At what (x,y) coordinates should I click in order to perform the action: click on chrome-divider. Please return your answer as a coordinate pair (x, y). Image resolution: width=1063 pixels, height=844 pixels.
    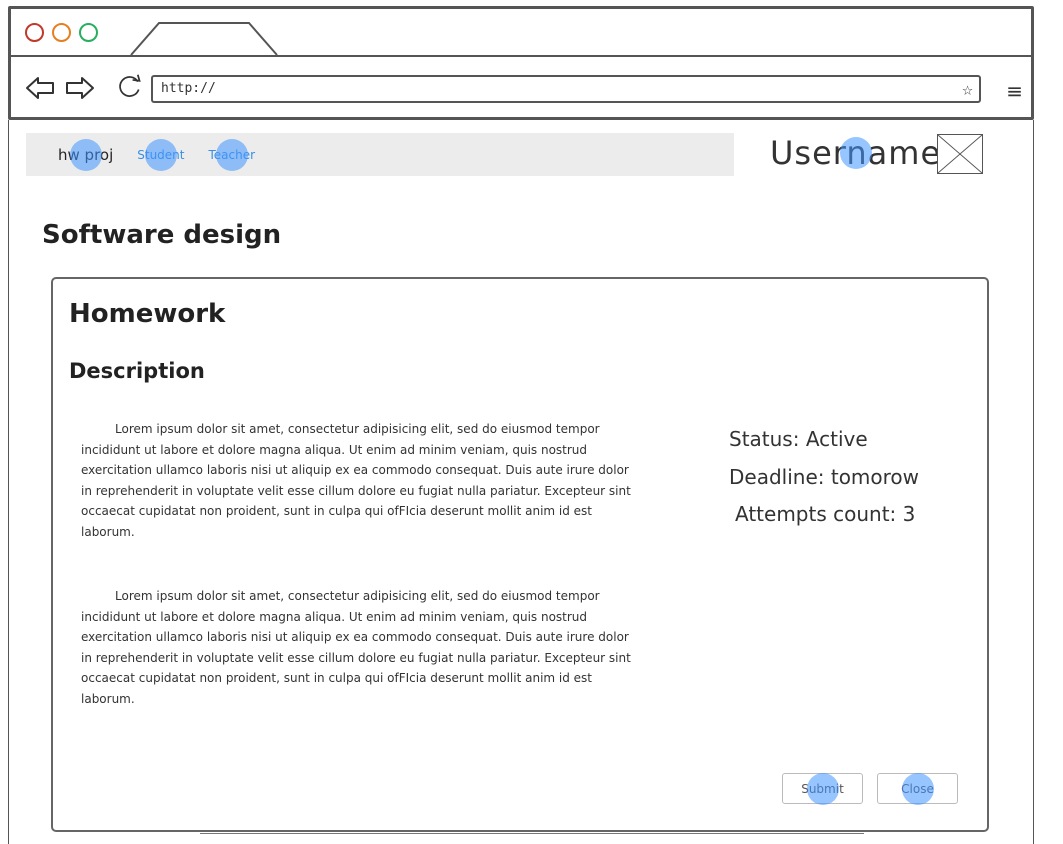
    Looking at the image, I should click on (521, 56).